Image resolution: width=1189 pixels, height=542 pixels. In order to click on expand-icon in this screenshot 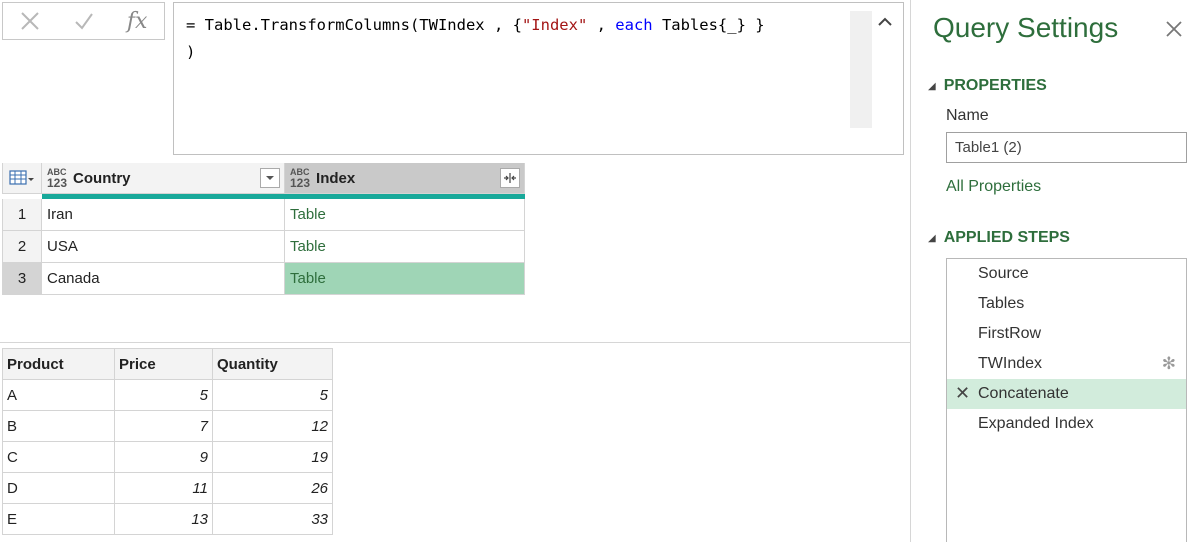, I will do `click(510, 178)`.